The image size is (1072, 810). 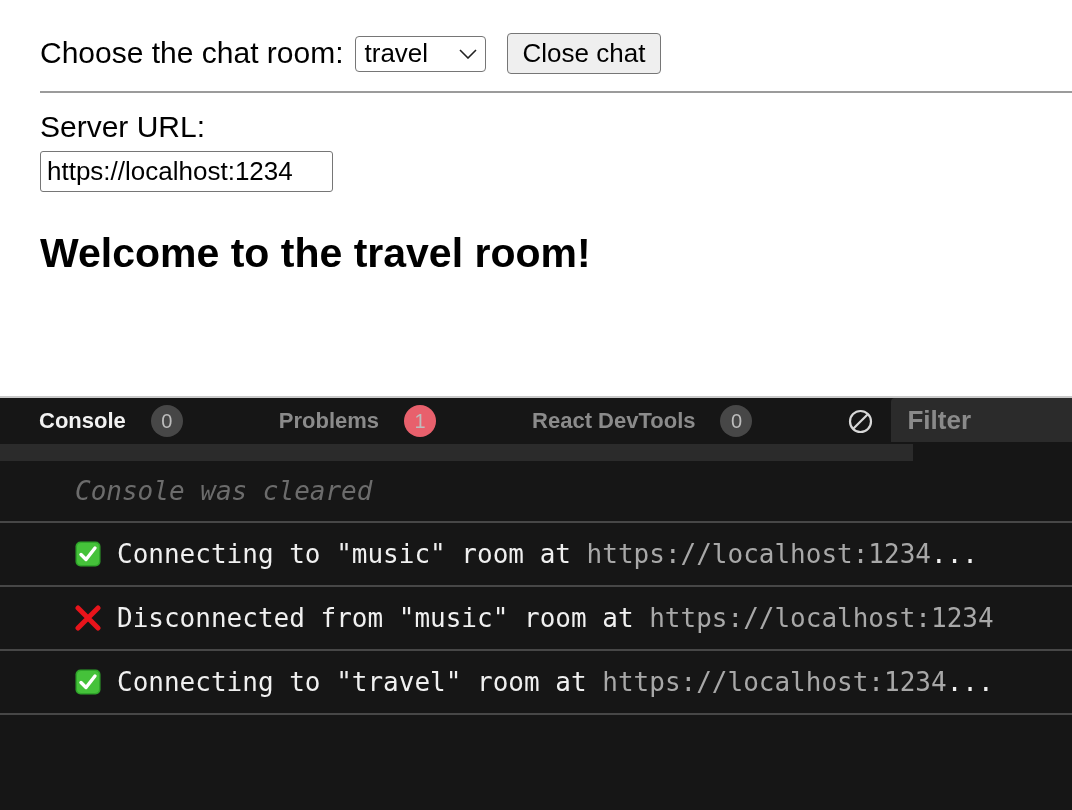 What do you see at coordinates (981, 420) in the screenshot?
I see `filter-field: Filter` at bounding box center [981, 420].